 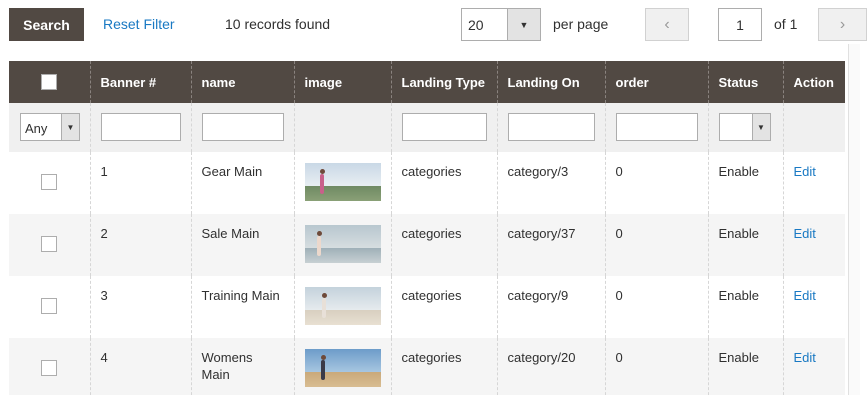 I want to click on filter-cell-select: Any ▼, so click(x=49, y=127).